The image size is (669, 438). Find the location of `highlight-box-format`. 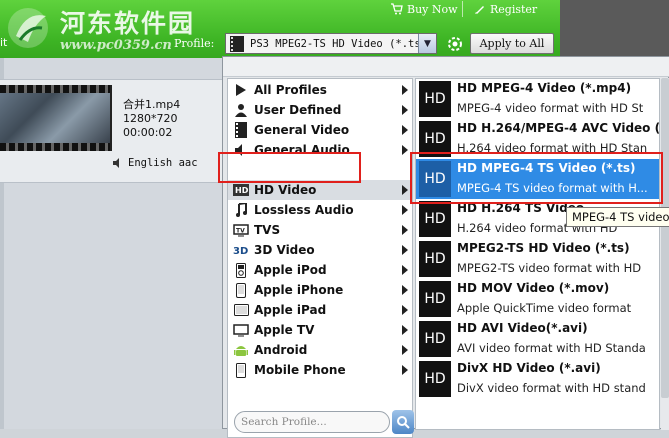

highlight-box-format is located at coordinates (536, 178).